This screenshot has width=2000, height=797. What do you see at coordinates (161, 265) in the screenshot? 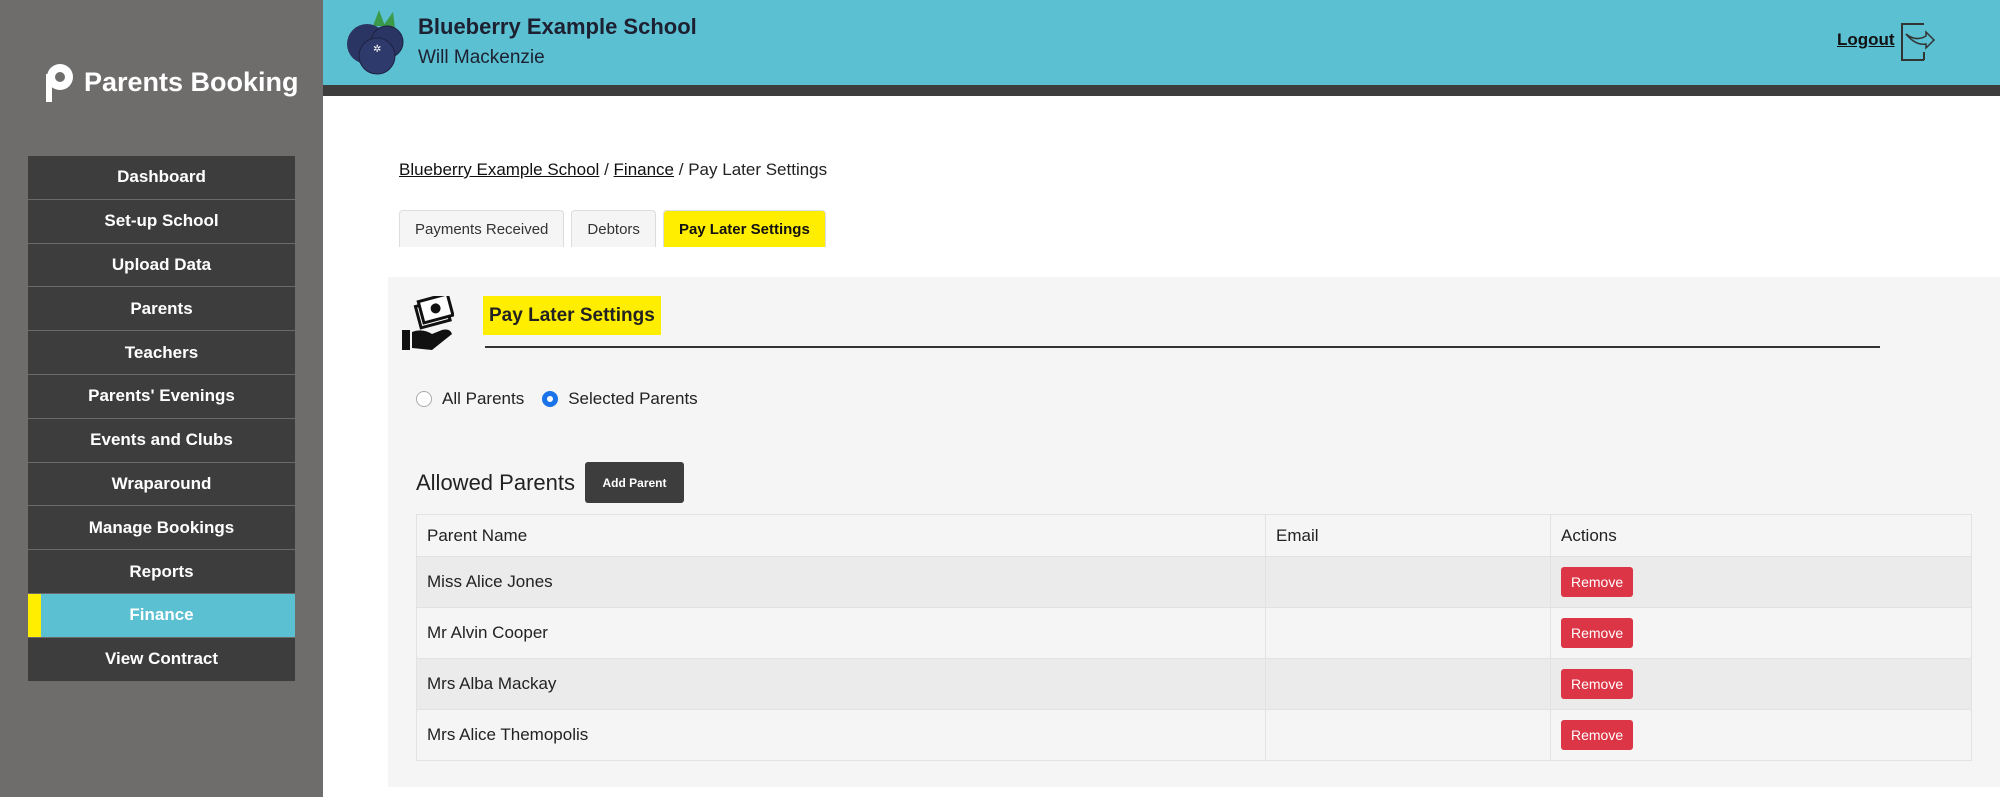
I see `nav-upload-data: Upload Data` at bounding box center [161, 265].